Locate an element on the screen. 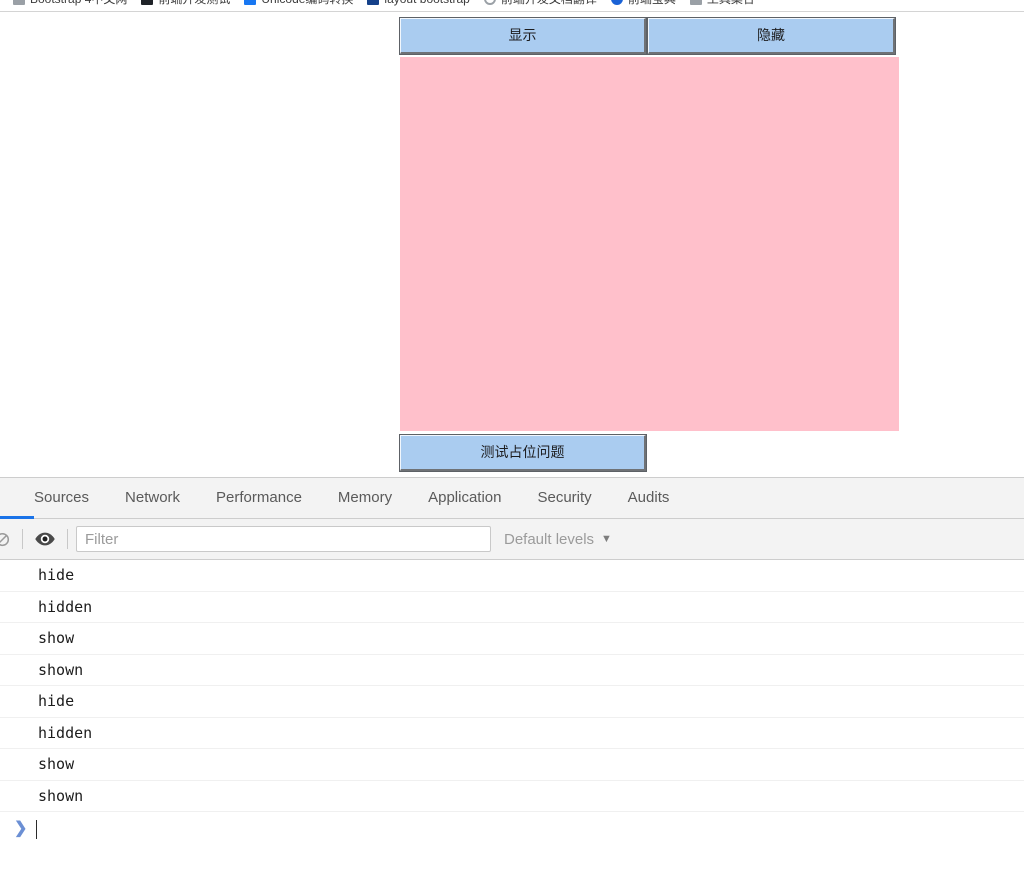 This screenshot has height=869, width=1024. bookmark-label: Bootstrap 4中文网 is located at coordinates (78, 3).